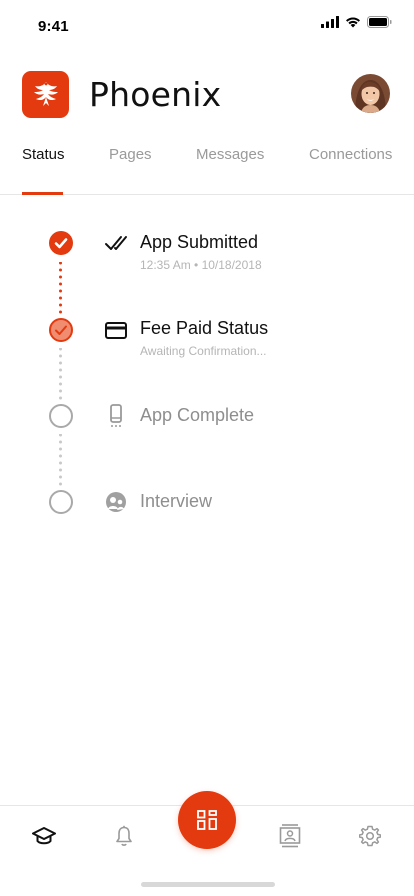  Describe the element at coordinates (379, 22) in the screenshot. I see `battery-icon` at that location.